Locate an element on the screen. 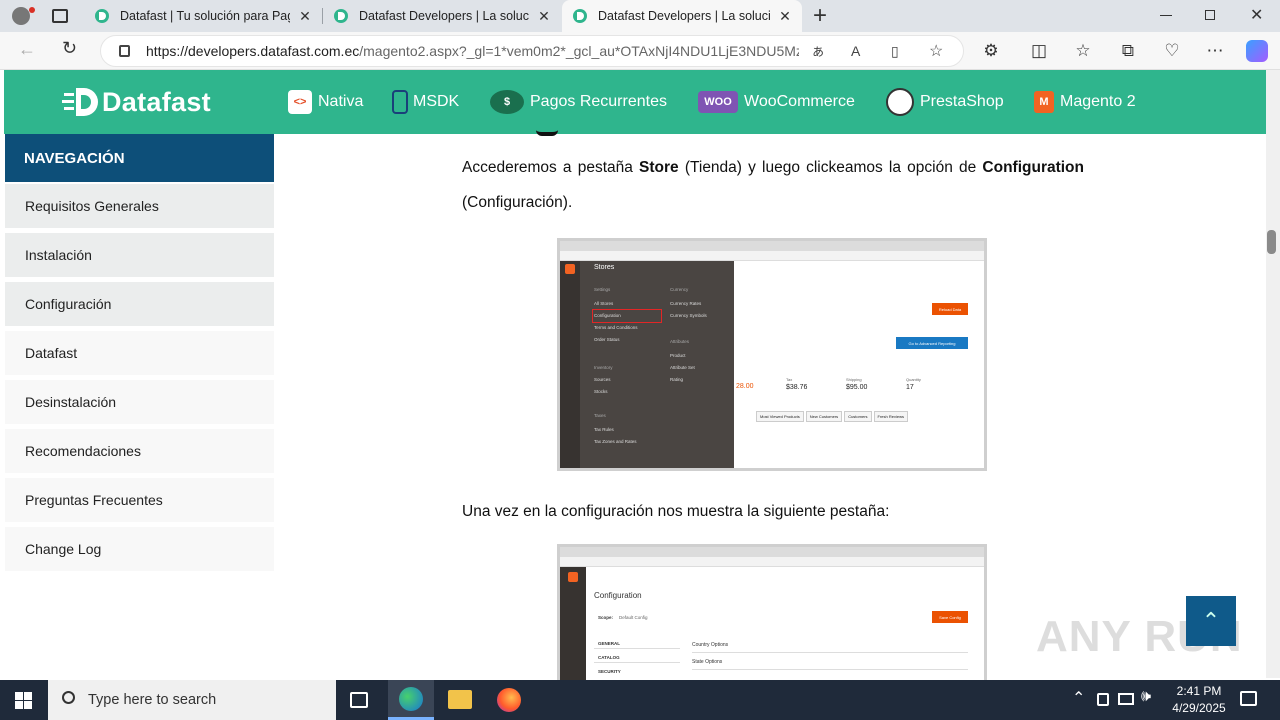  favorite-star-icon: ☆ is located at coordinates (936, 51).